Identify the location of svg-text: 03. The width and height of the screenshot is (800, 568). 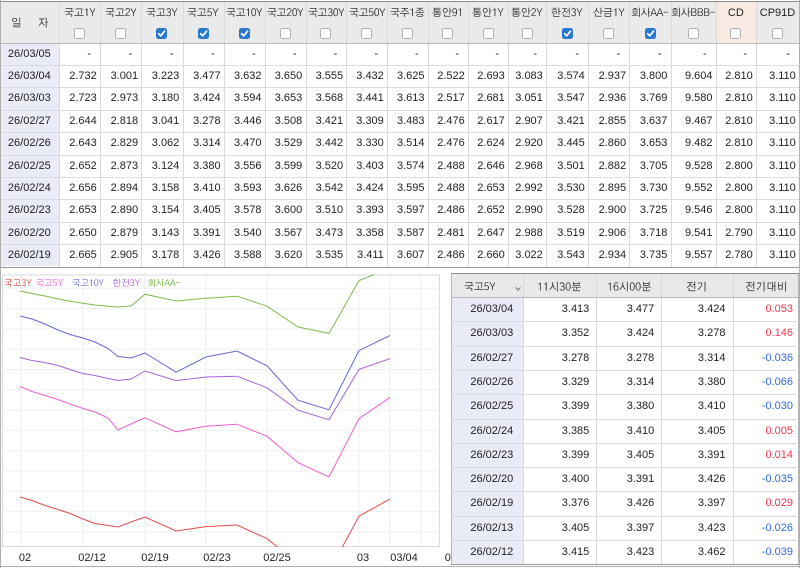
(363, 558).